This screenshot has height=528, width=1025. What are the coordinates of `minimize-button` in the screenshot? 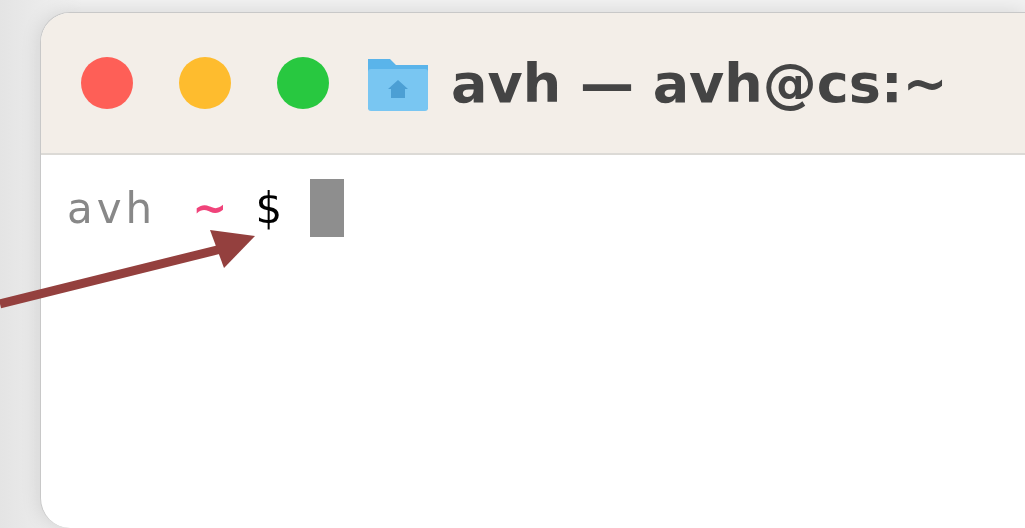 It's located at (205, 83).